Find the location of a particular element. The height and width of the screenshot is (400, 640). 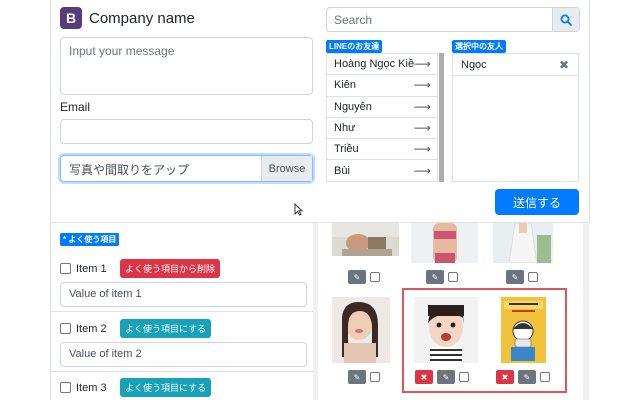

email-label: Email is located at coordinates (75, 107).